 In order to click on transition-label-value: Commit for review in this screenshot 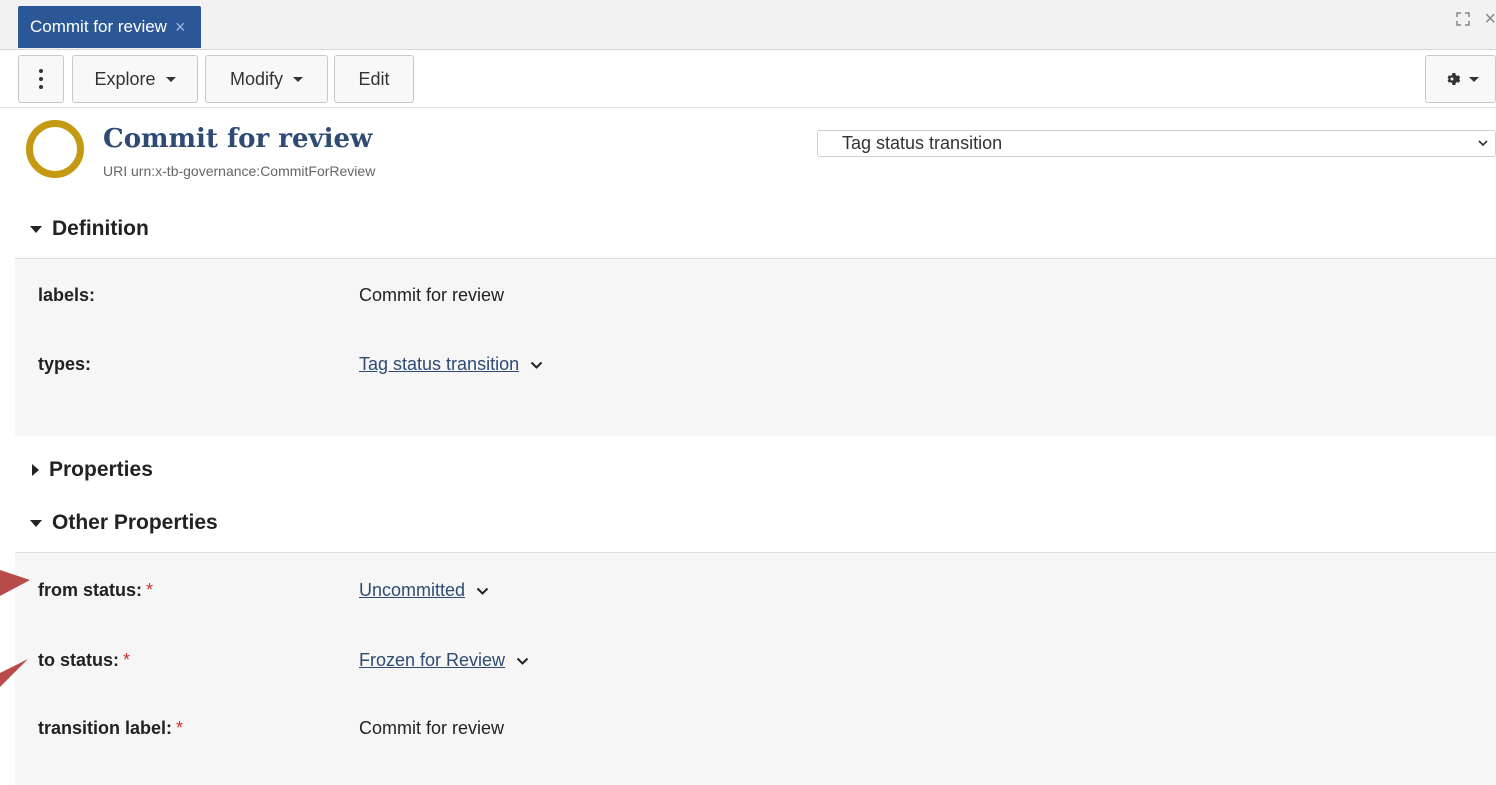, I will do `click(432, 728)`.